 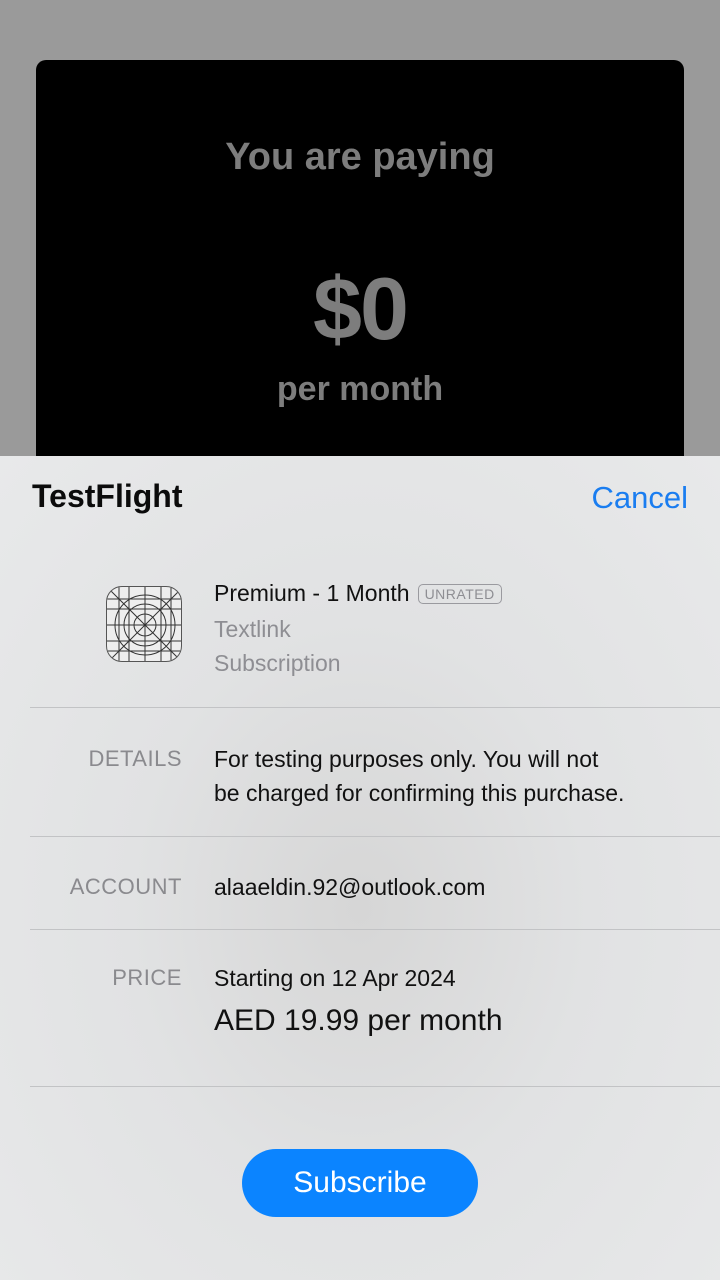 What do you see at coordinates (360, 157) in the screenshot?
I see `paywall-title: You are paying` at bounding box center [360, 157].